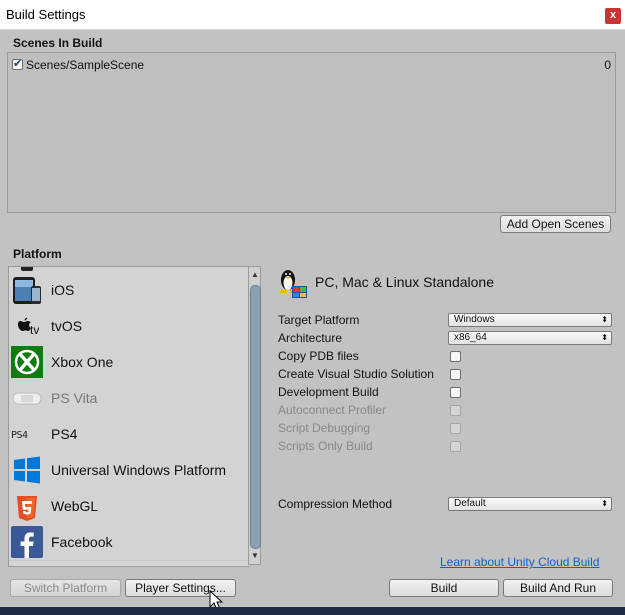 This screenshot has height=615, width=625. I want to click on title-bar: Build Settings x, so click(312, 15).